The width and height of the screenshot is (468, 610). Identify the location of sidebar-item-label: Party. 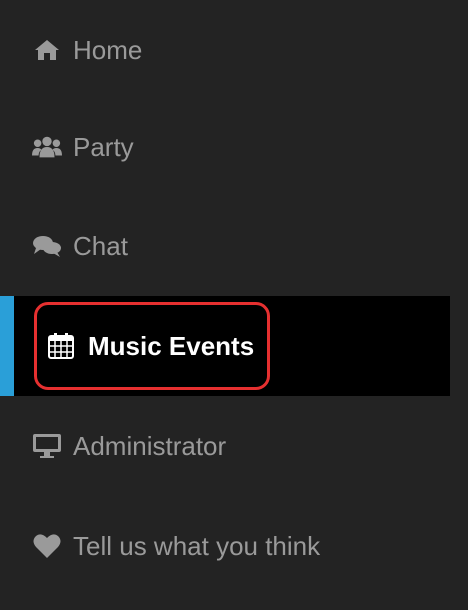
(103, 146).